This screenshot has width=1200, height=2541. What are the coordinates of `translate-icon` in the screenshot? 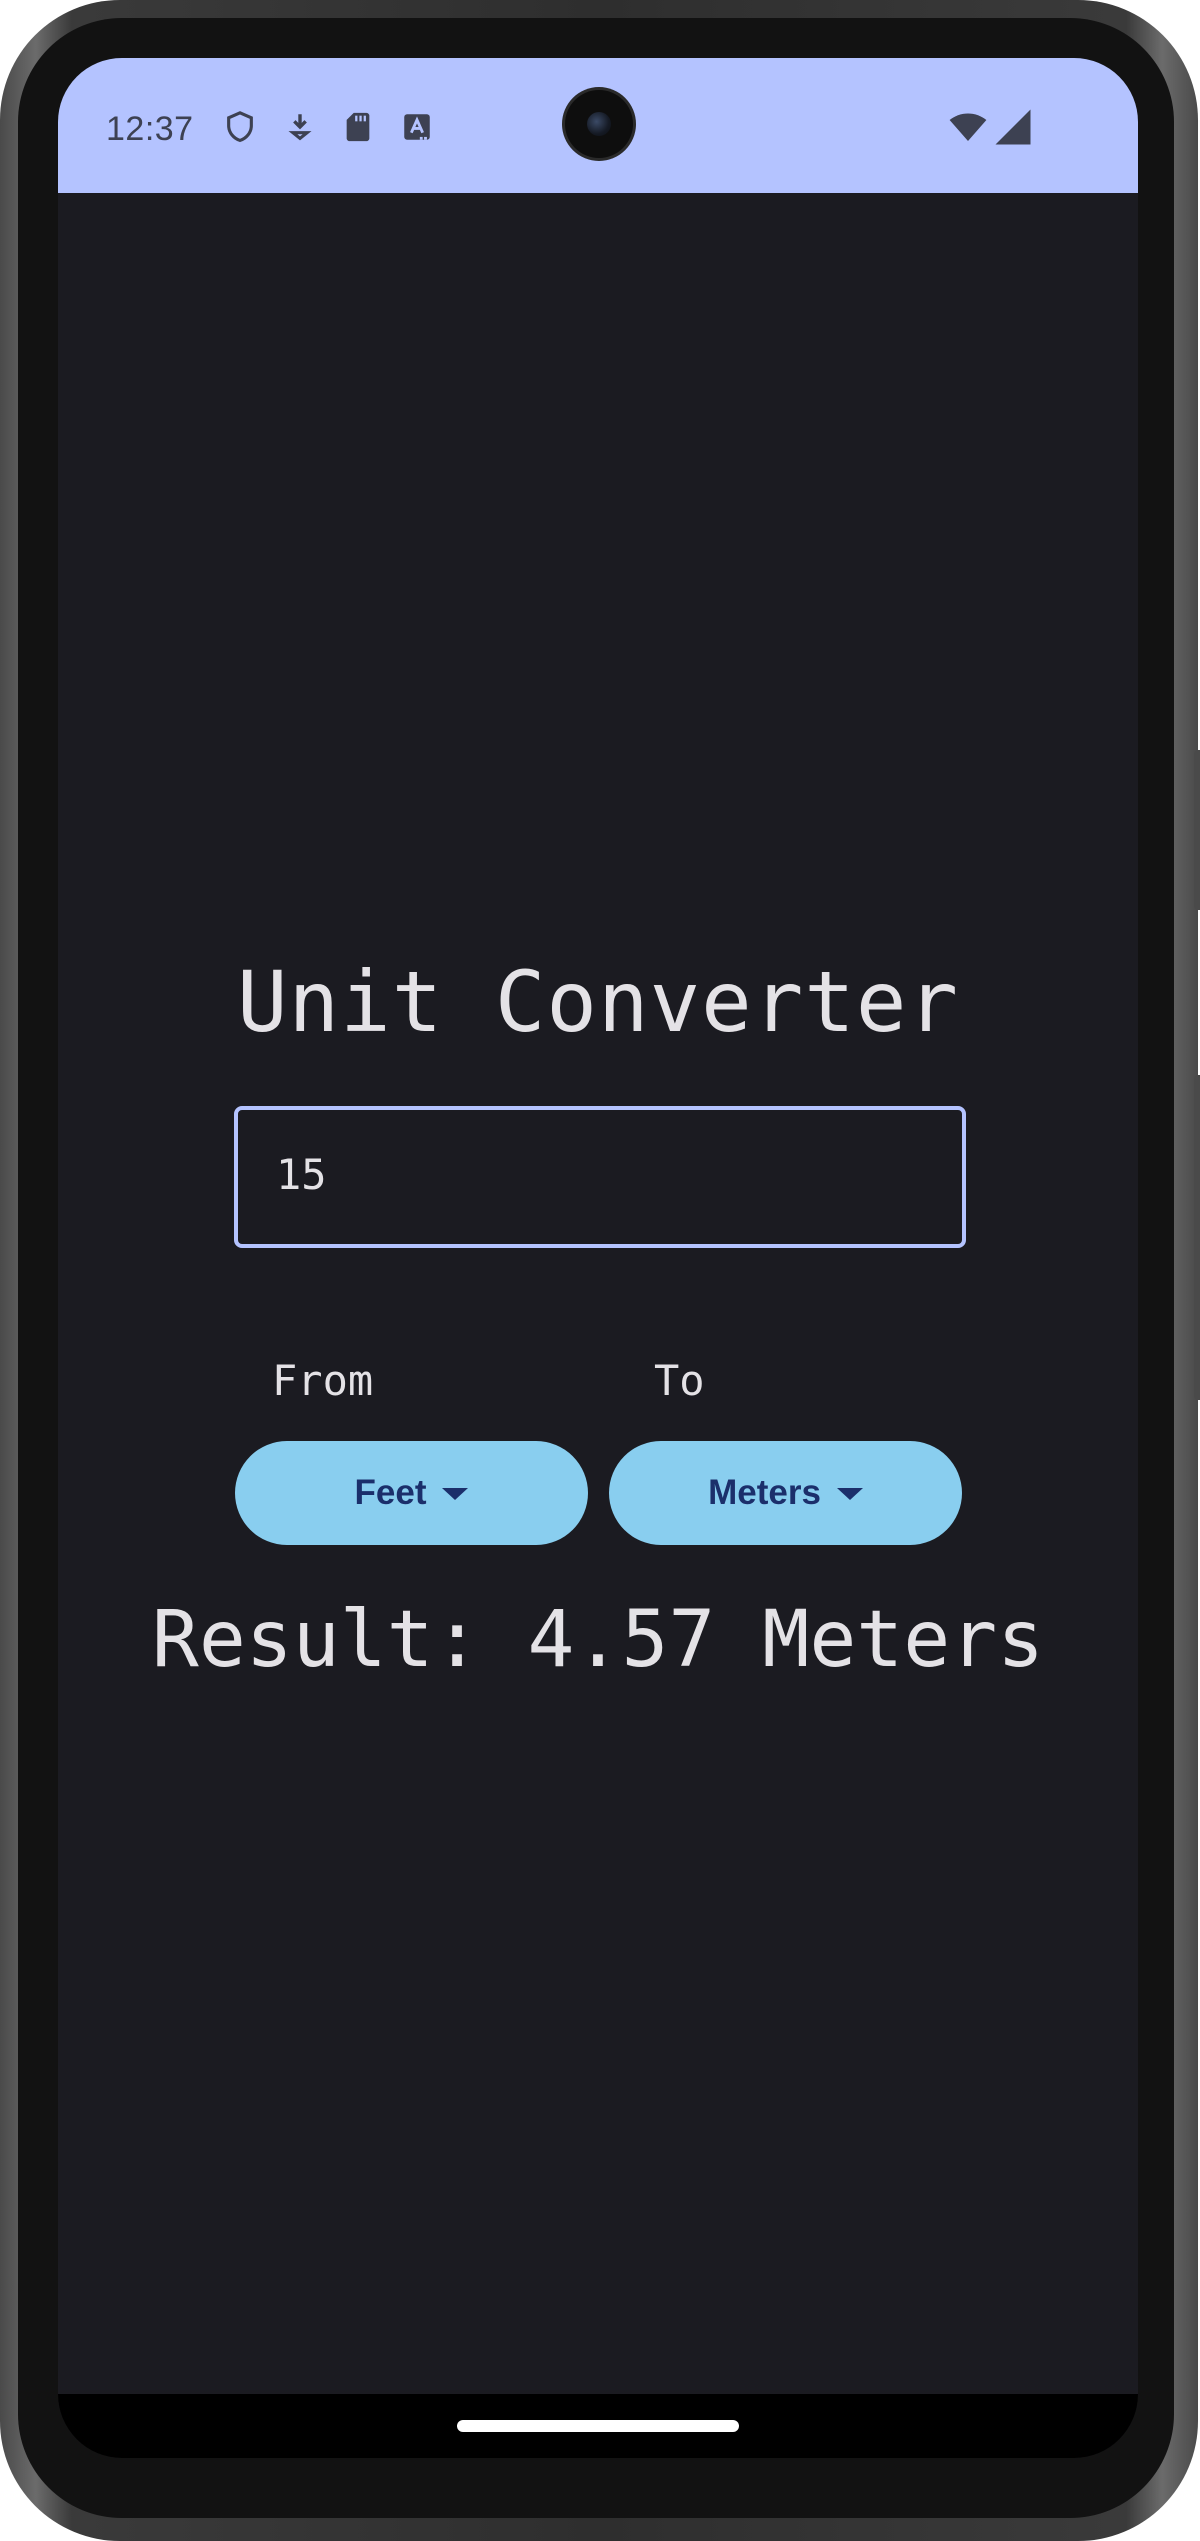 It's located at (417, 127).